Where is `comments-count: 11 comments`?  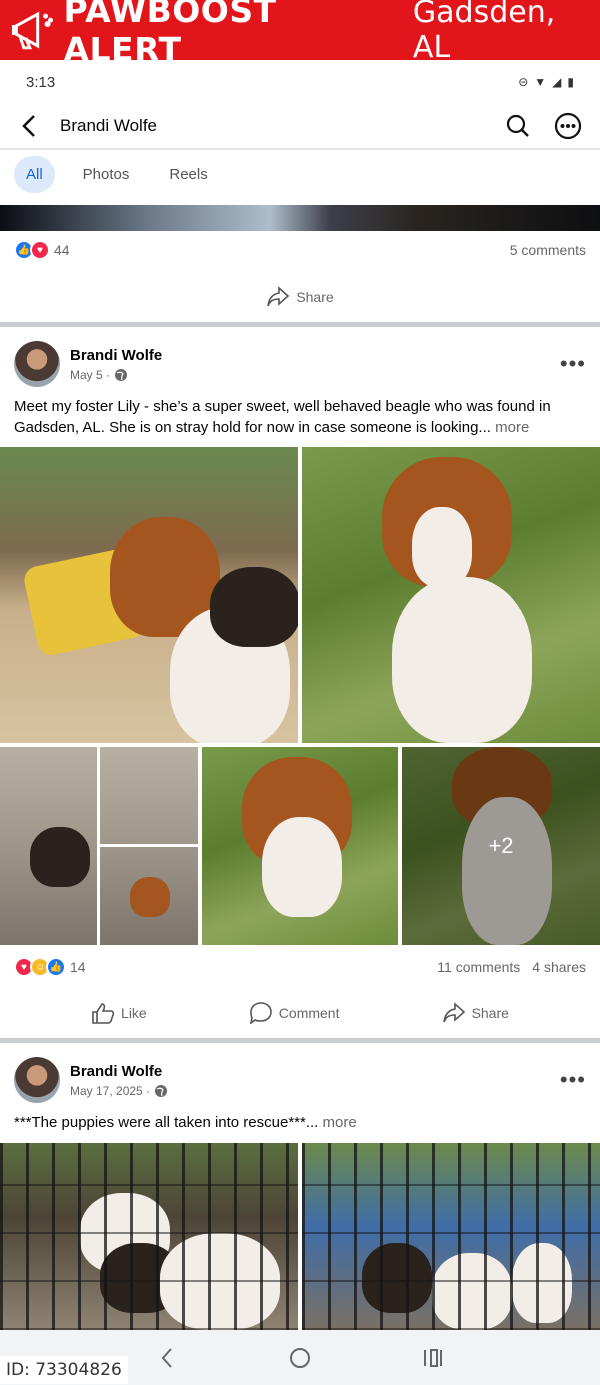 comments-count: 11 comments is located at coordinates (478, 967).